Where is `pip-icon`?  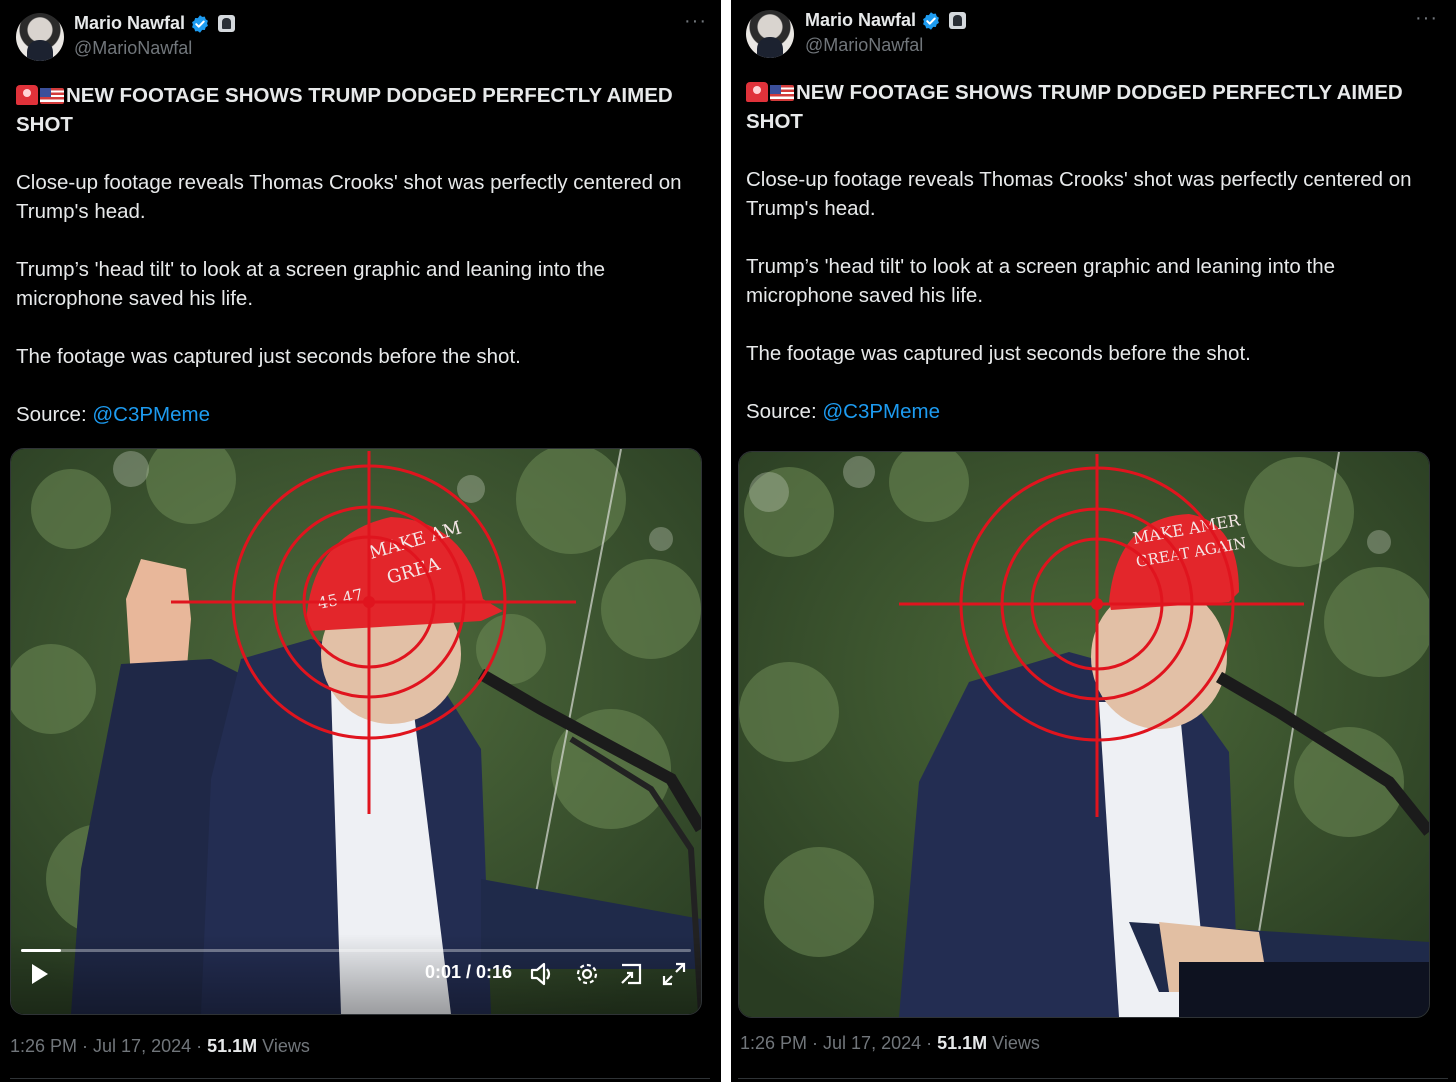 pip-icon is located at coordinates (631, 974).